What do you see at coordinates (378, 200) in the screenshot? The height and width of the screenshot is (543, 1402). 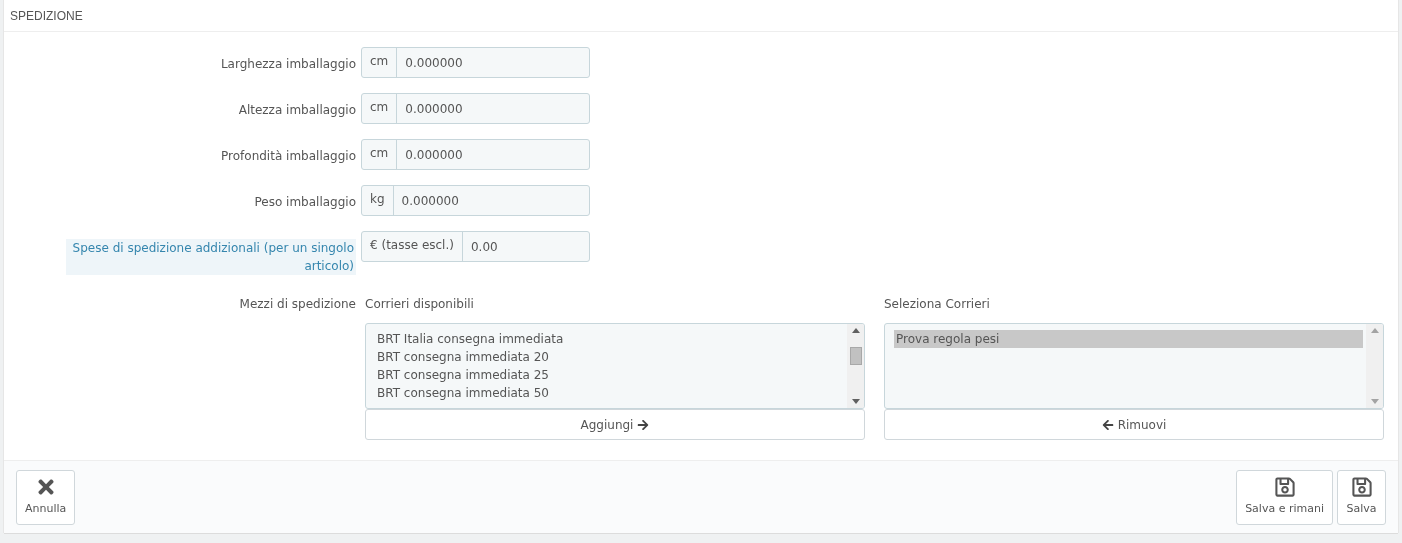 I see `unit-addon: kg` at bounding box center [378, 200].